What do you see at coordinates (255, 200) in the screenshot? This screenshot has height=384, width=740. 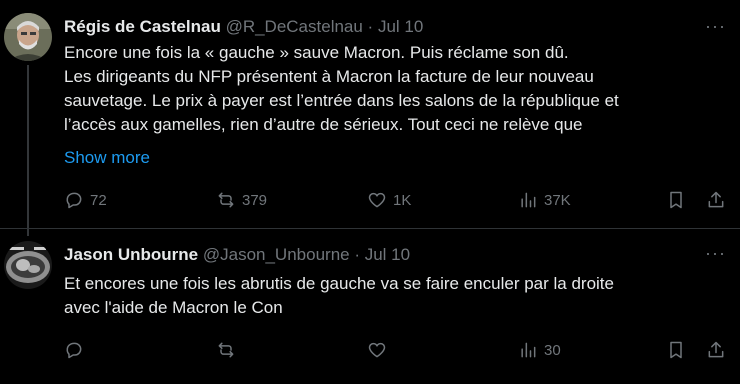 I see `repost-count: 379` at bounding box center [255, 200].